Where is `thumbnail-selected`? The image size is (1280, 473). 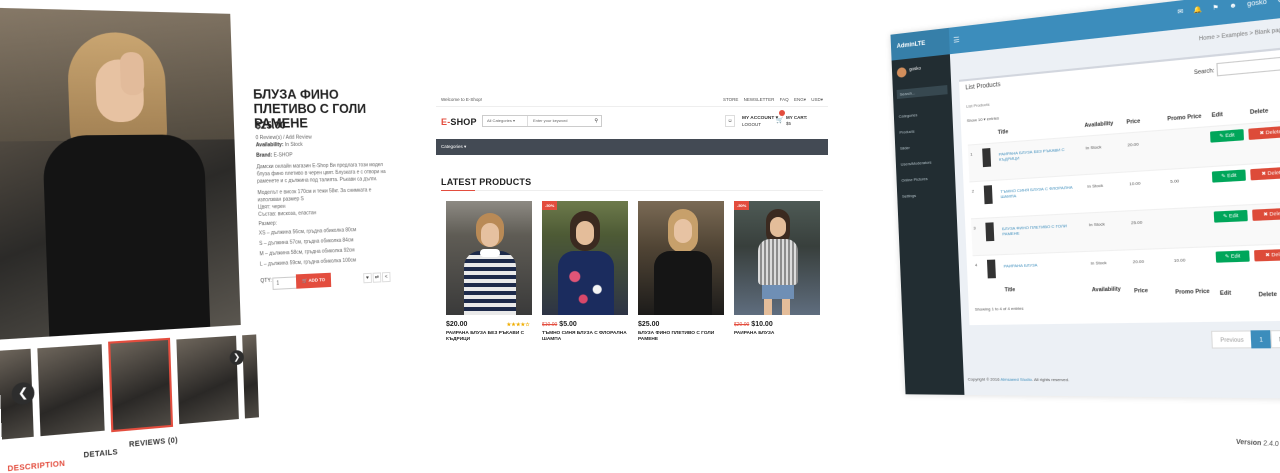
thumbnail-selected is located at coordinates (141, 385).